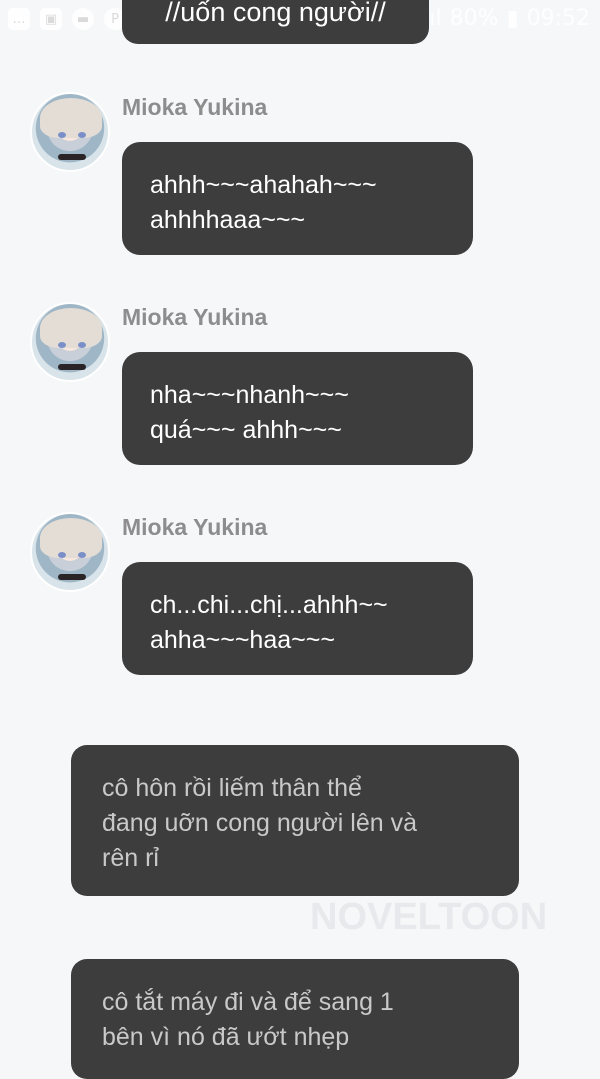 This screenshot has width=600, height=1079. I want to click on battery-percent: 80%, so click(474, 18).